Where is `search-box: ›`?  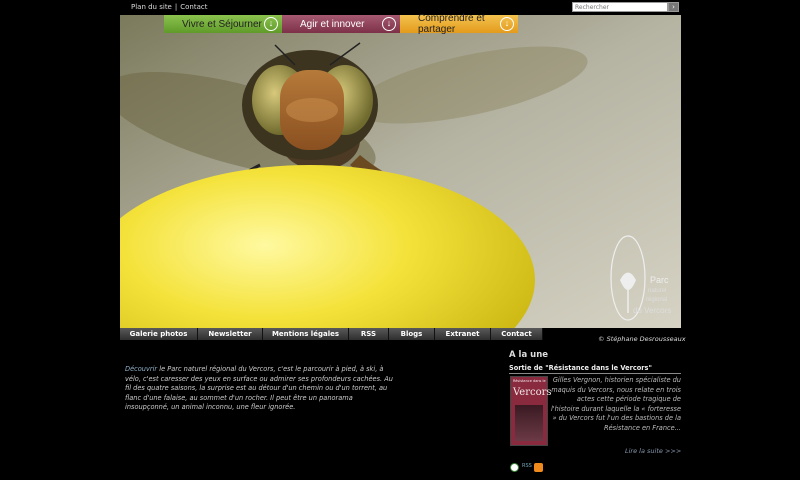
search-box: › is located at coordinates (626, 7).